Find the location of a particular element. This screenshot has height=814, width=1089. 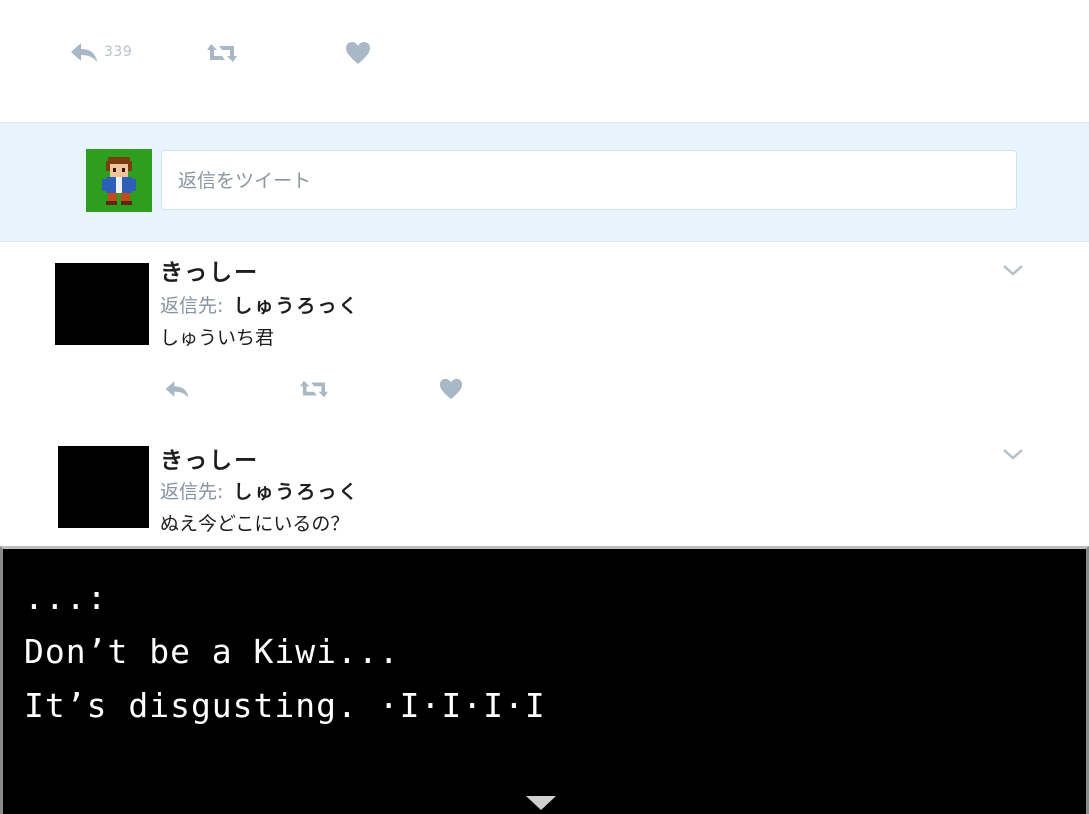

reply-action: 339 is located at coordinates (100, 52).